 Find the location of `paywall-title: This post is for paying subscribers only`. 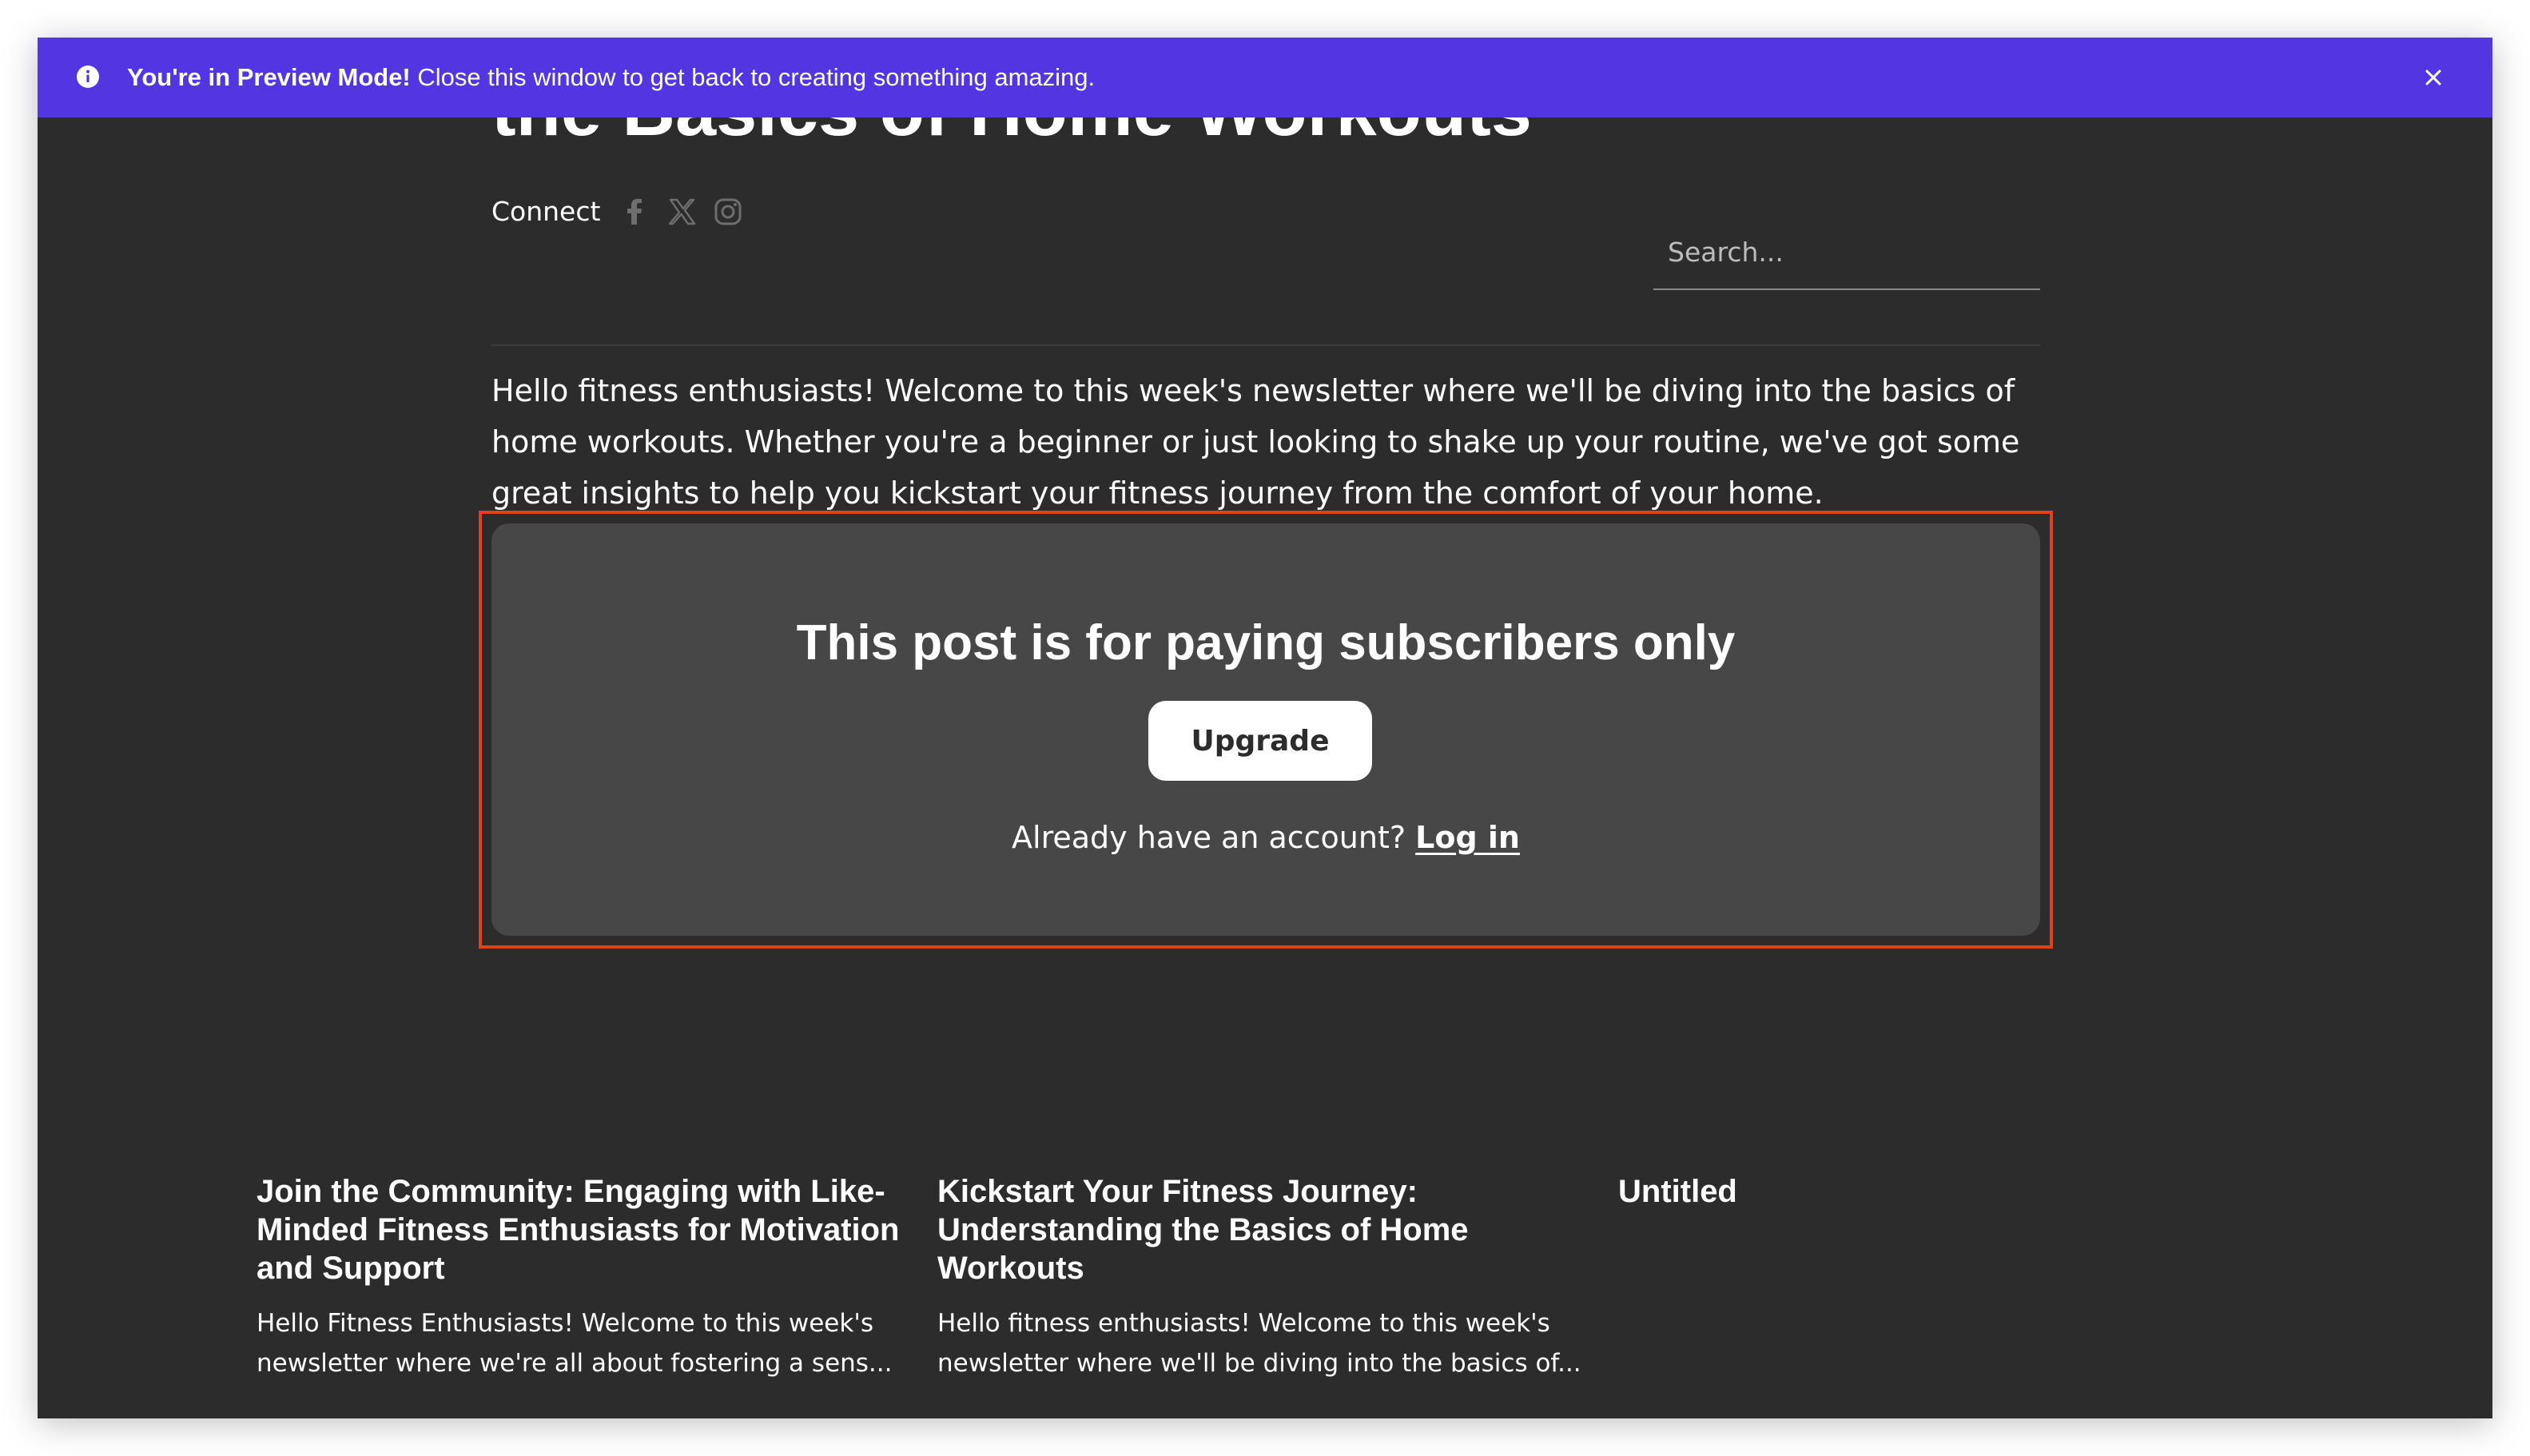

paywall-title: This post is for paying subscribers only is located at coordinates (1266, 642).